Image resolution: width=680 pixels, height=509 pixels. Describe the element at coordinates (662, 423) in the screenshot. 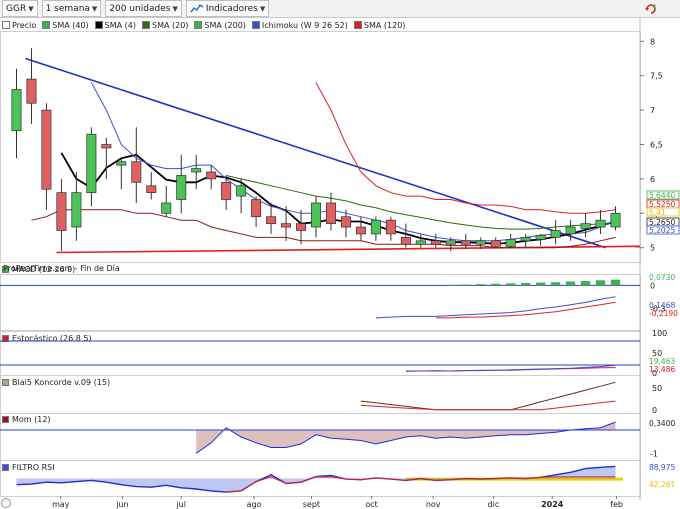

I see `mom-tag: 0,3400` at that location.